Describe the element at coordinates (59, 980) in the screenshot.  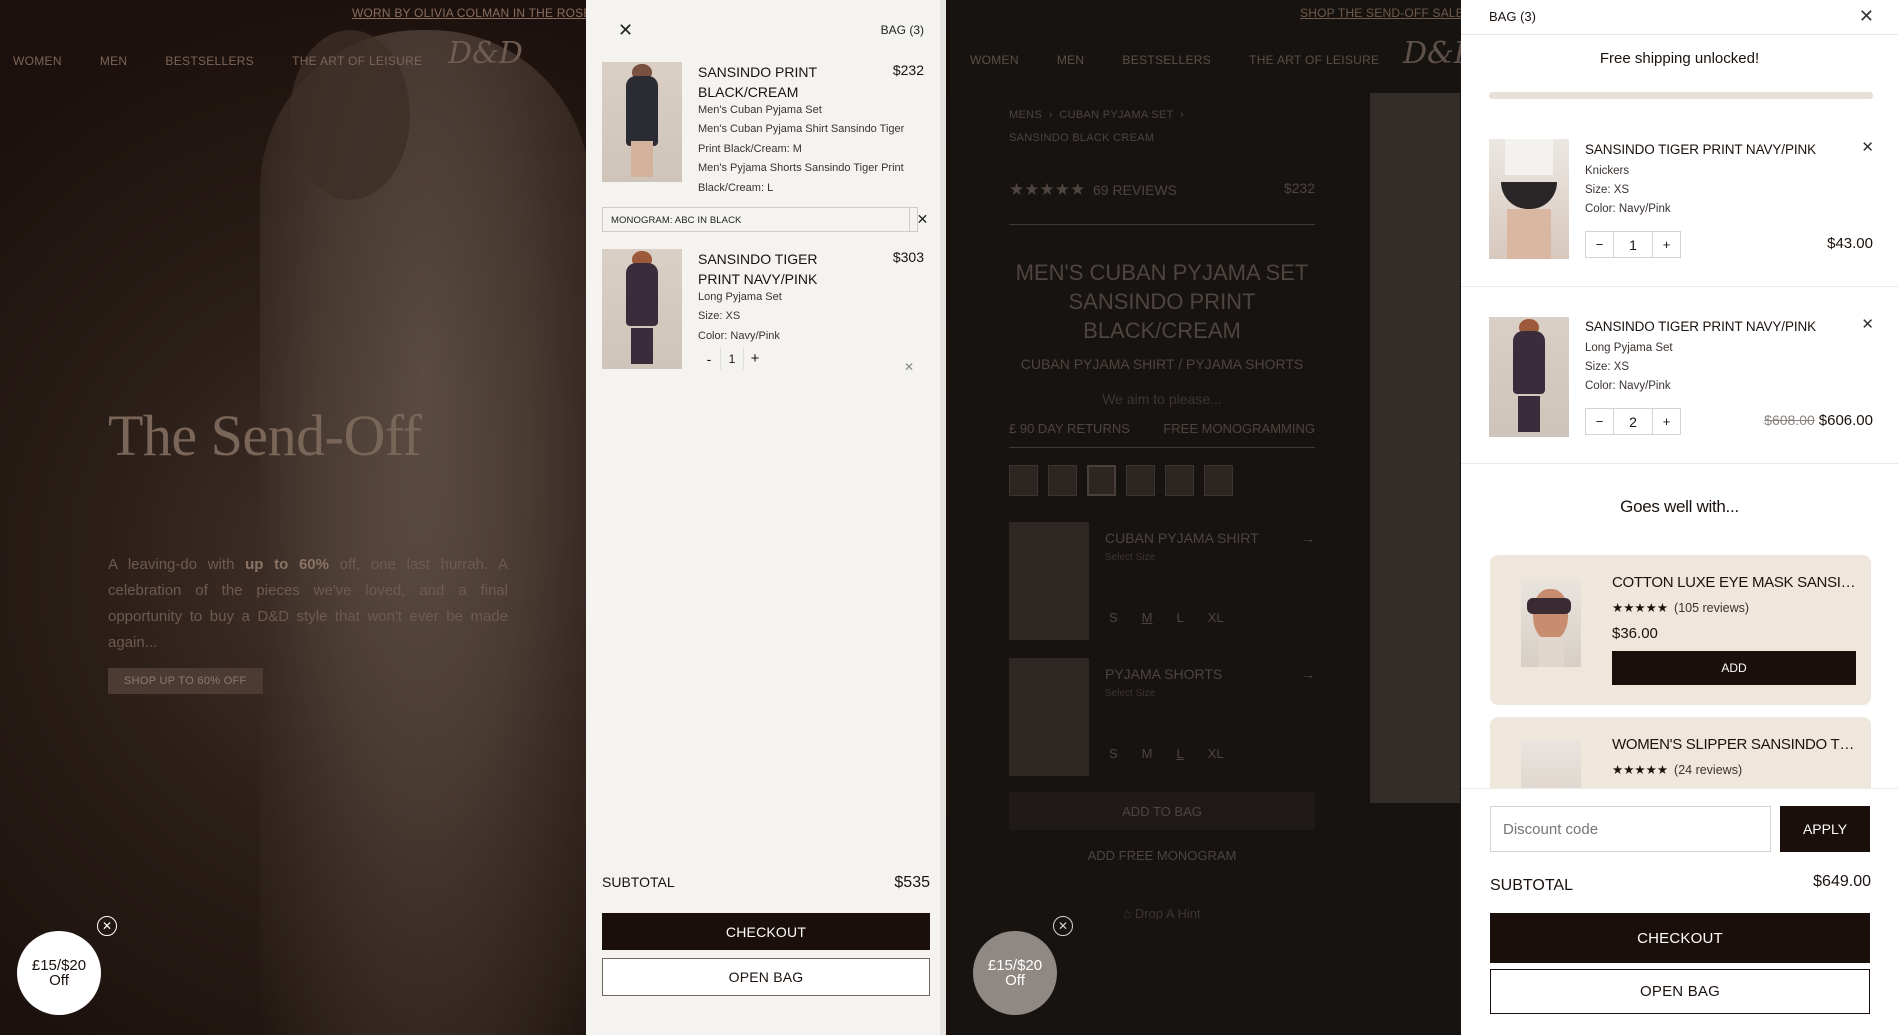
I see `promo-line-2: Off` at that location.